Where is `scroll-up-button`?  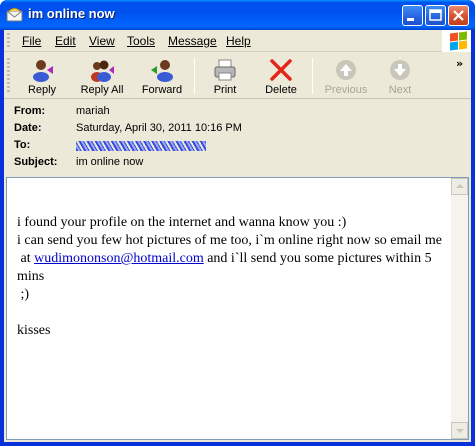
scroll-up-button is located at coordinates (459, 186).